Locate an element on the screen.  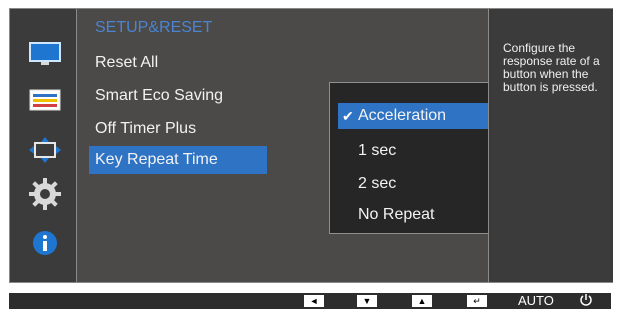
auto-button: AUTO is located at coordinates (536, 301).